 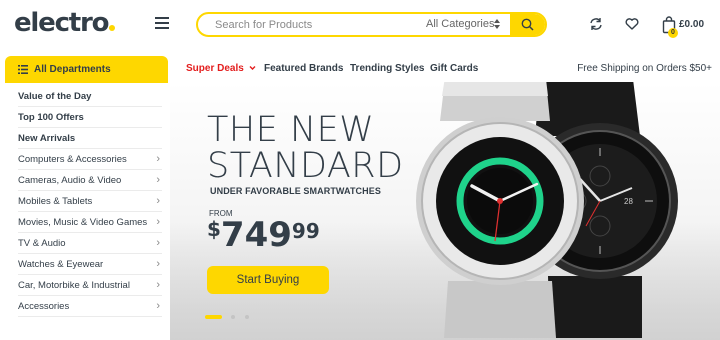 I want to click on site-header: electro All Categories 0 £0.00, so click(x=360, y=25).